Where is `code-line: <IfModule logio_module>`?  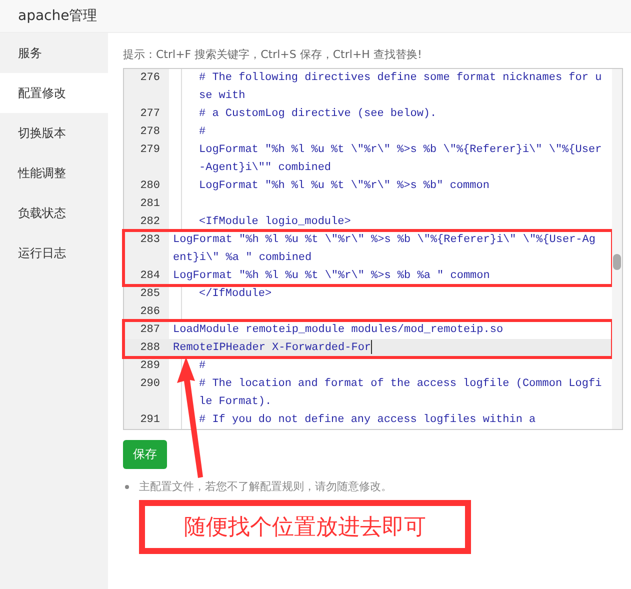
code-line: <IfModule logio_module> is located at coordinates (275, 222).